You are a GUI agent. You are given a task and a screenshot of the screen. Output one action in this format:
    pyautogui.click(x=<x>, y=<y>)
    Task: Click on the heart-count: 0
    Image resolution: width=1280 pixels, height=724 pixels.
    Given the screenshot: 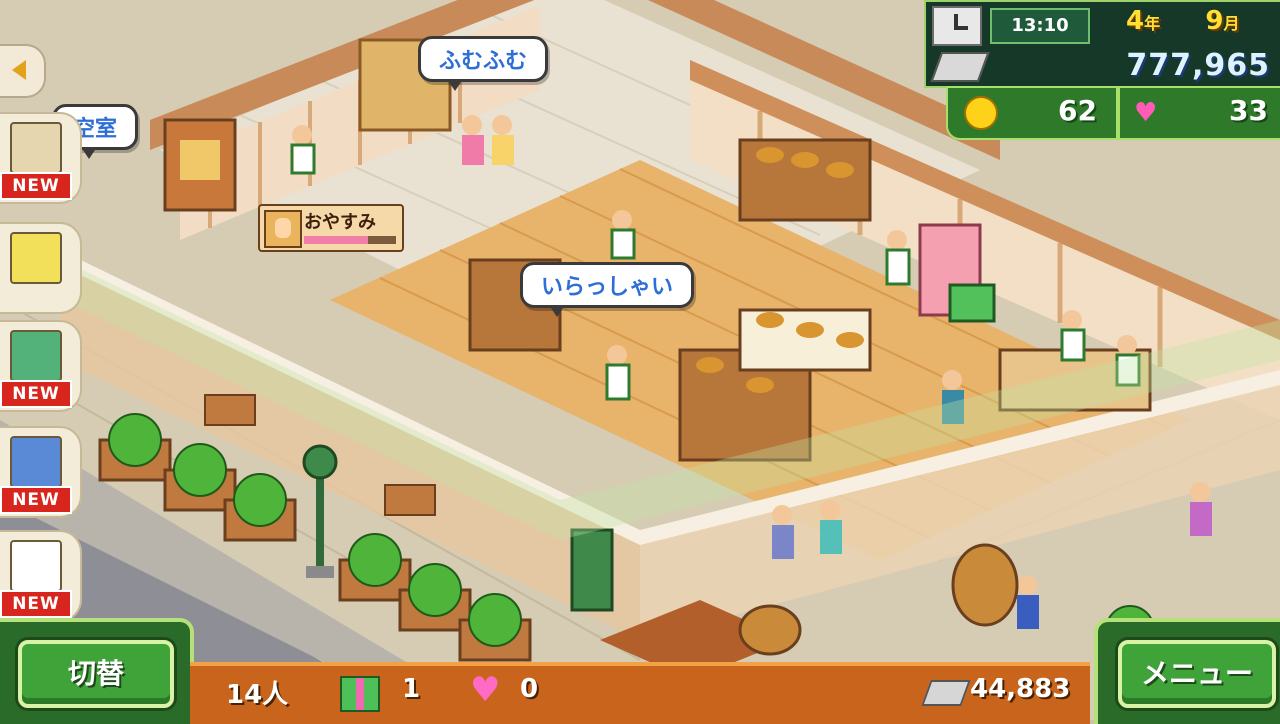 What is the action you would take?
    pyautogui.click(x=529, y=689)
    